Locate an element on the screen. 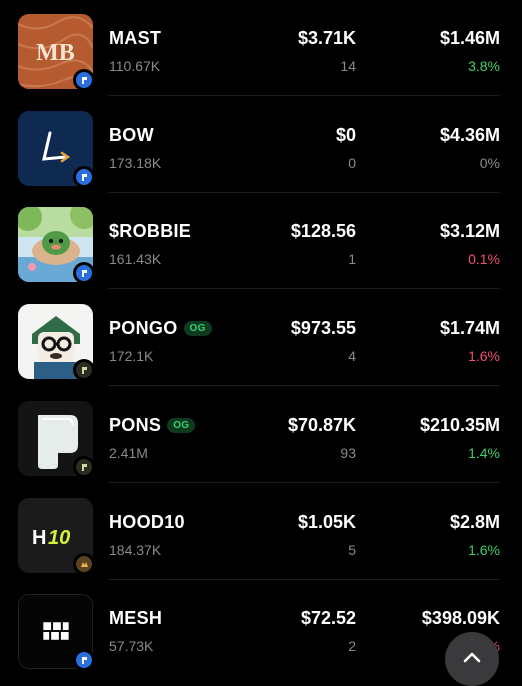 Image resolution: width=522 pixels, height=686 pixels. token-row-pongo: PONGO OG 172.1K $973.55 4 $1.74M 1.6% is located at coordinates (261, 338).